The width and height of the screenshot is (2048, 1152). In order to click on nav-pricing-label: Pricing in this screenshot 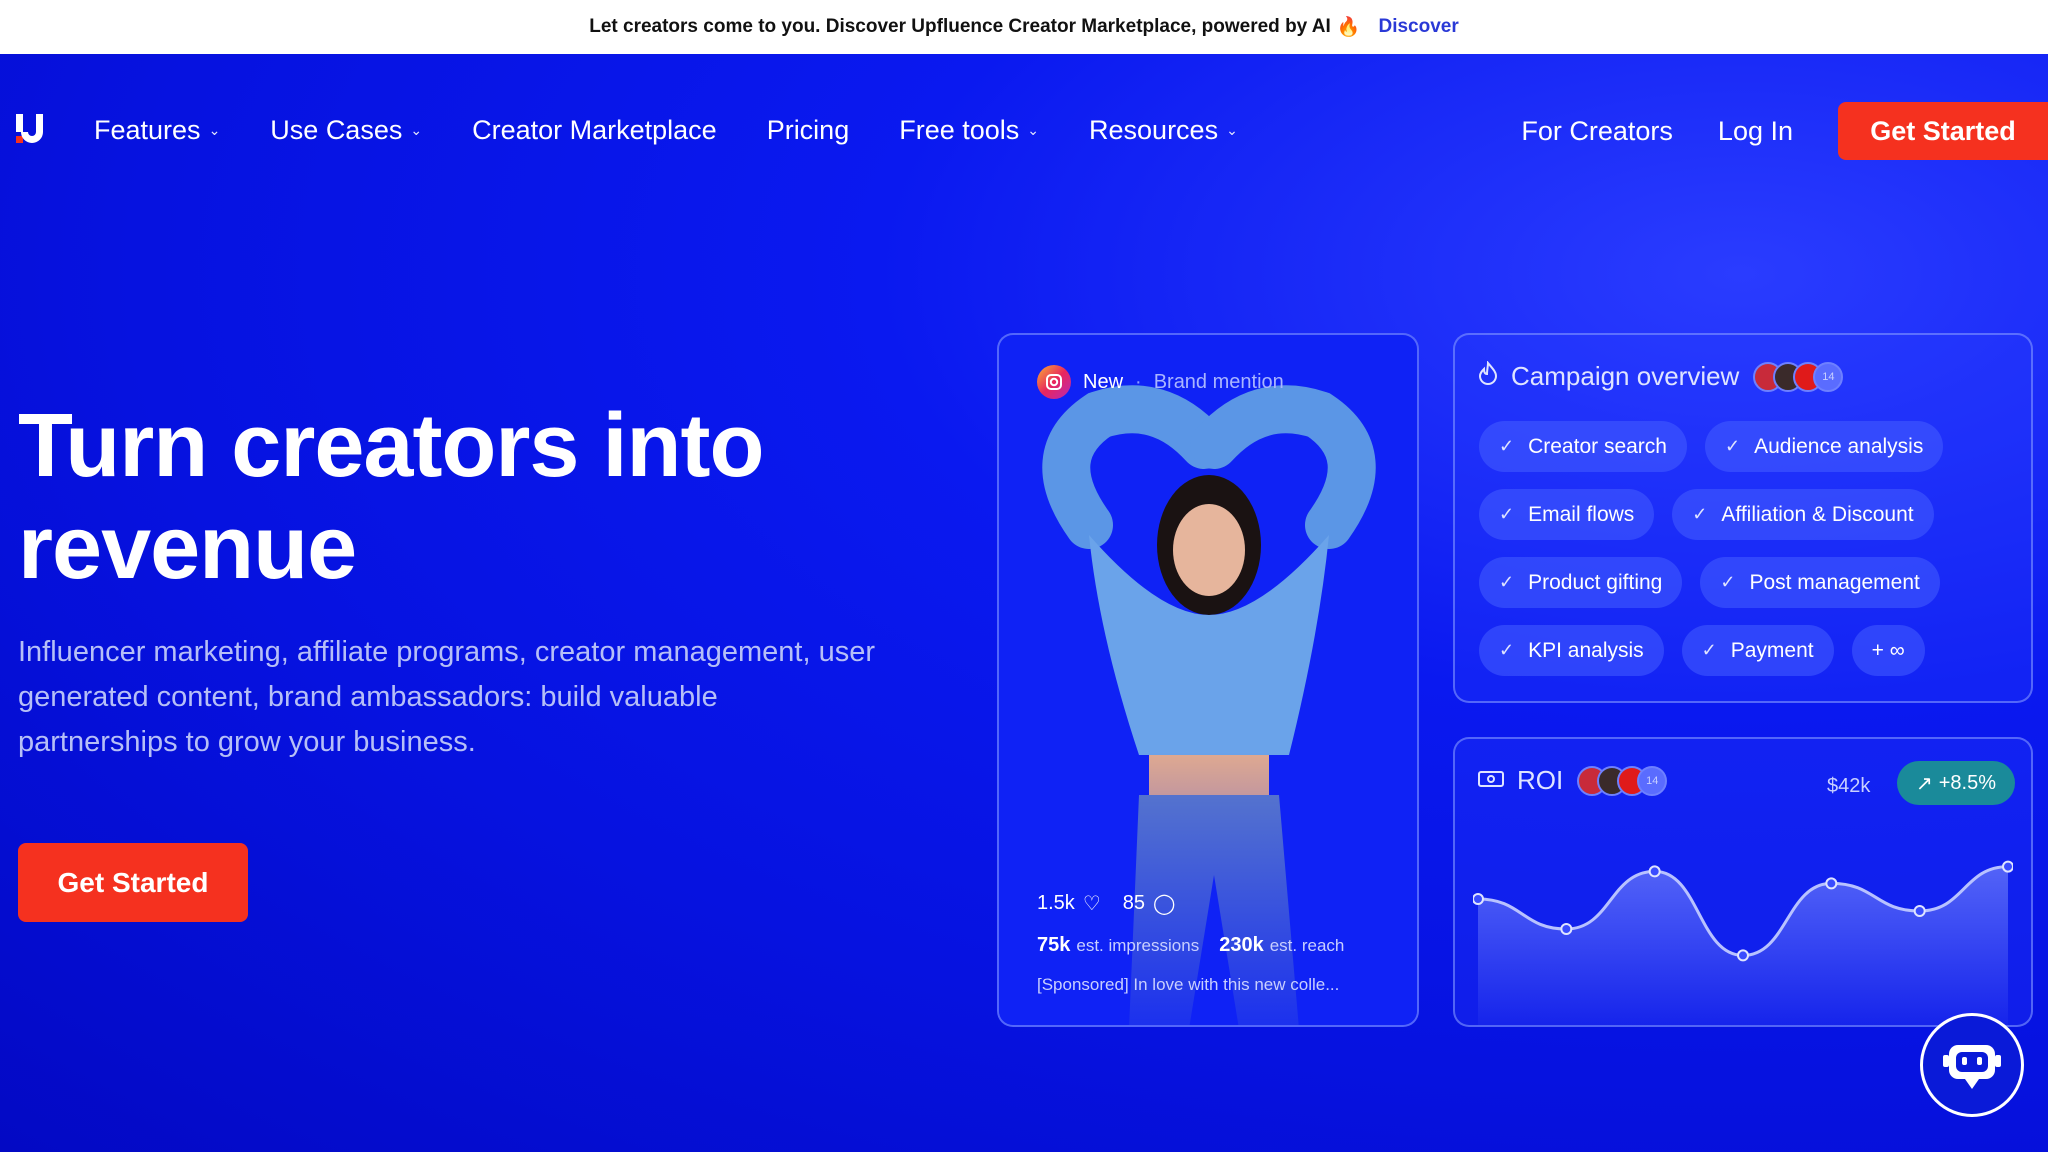, I will do `click(808, 130)`.